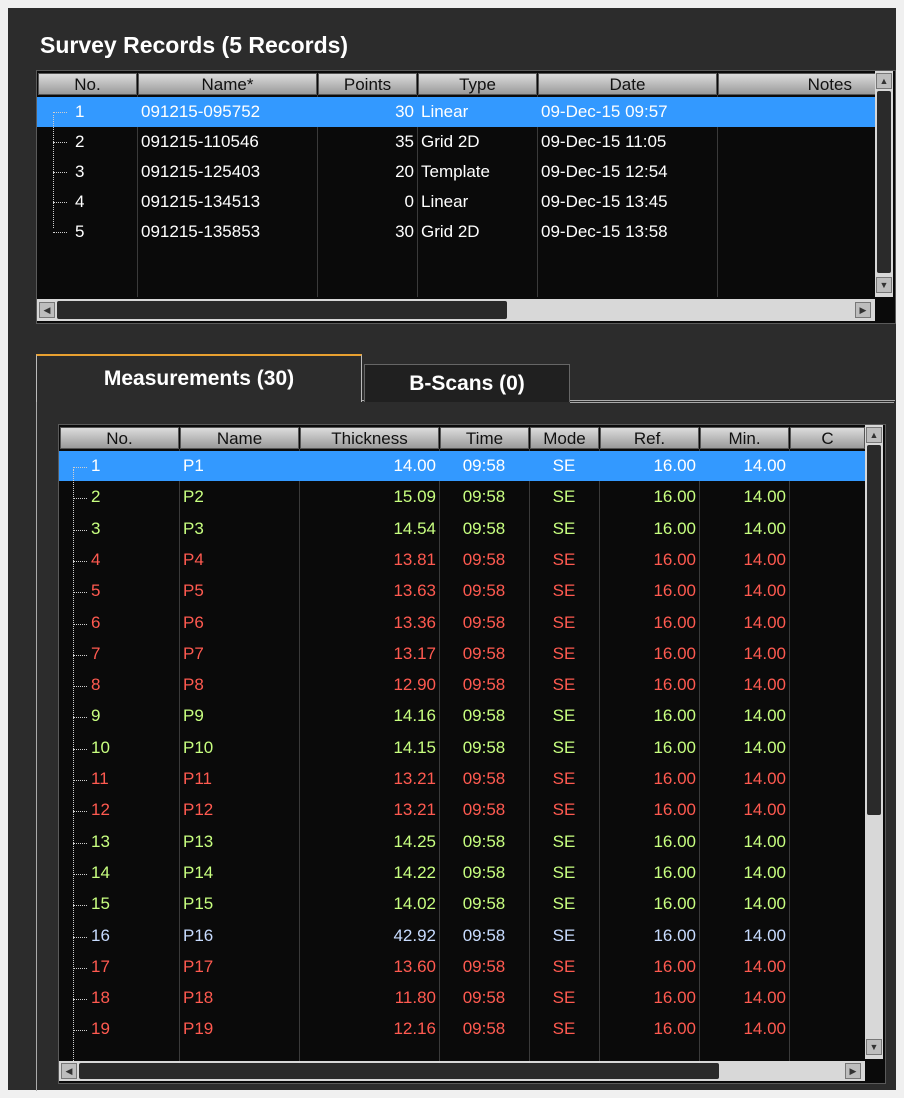 This screenshot has width=904, height=1098. Describe the element at coordinates (399, 1071) in the screenshot. I see `measurements-hscroll-thumb` at that location.